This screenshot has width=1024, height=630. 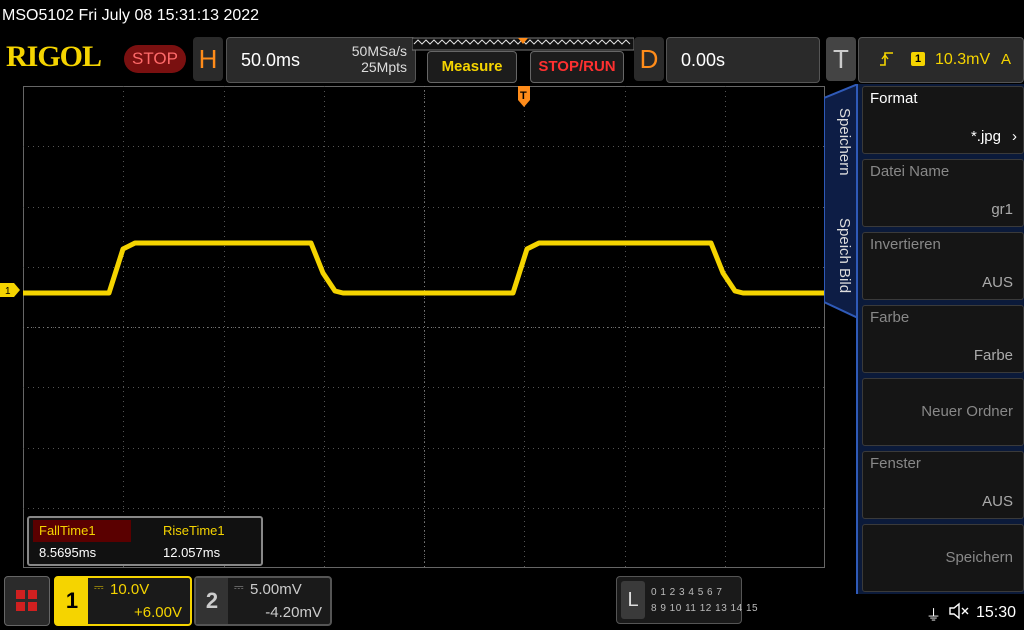 I want to click on menu-value: *.jpg, so click(x=985, y=136).